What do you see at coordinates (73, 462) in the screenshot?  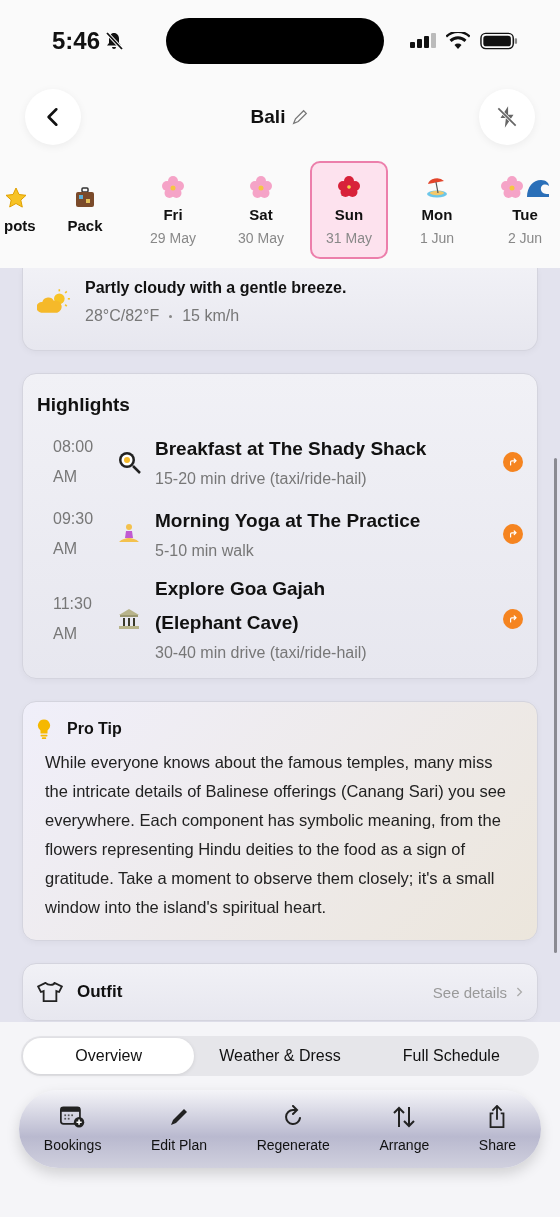 I see `event-time: 08:00 AM` at bounding box center [73, 462].